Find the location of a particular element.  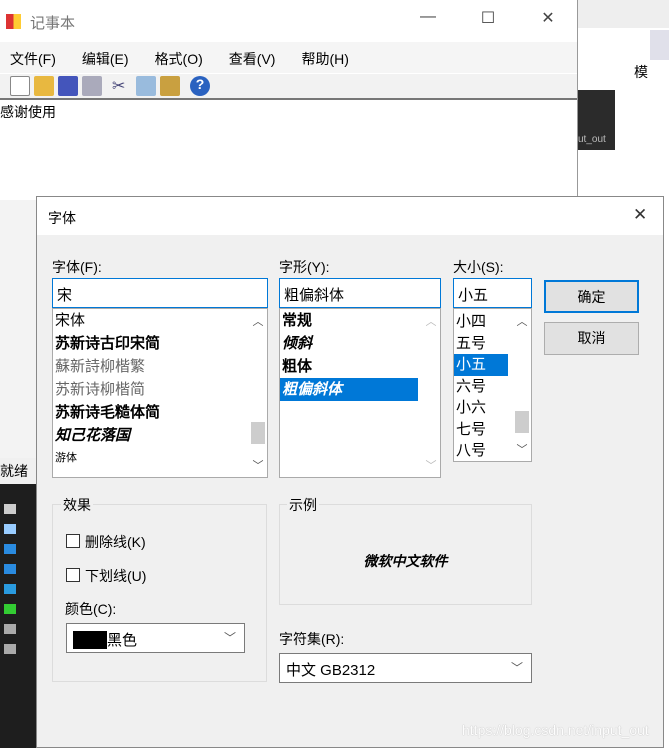

sample-group: 微软中文软件 is located at coordinates (405, 554).